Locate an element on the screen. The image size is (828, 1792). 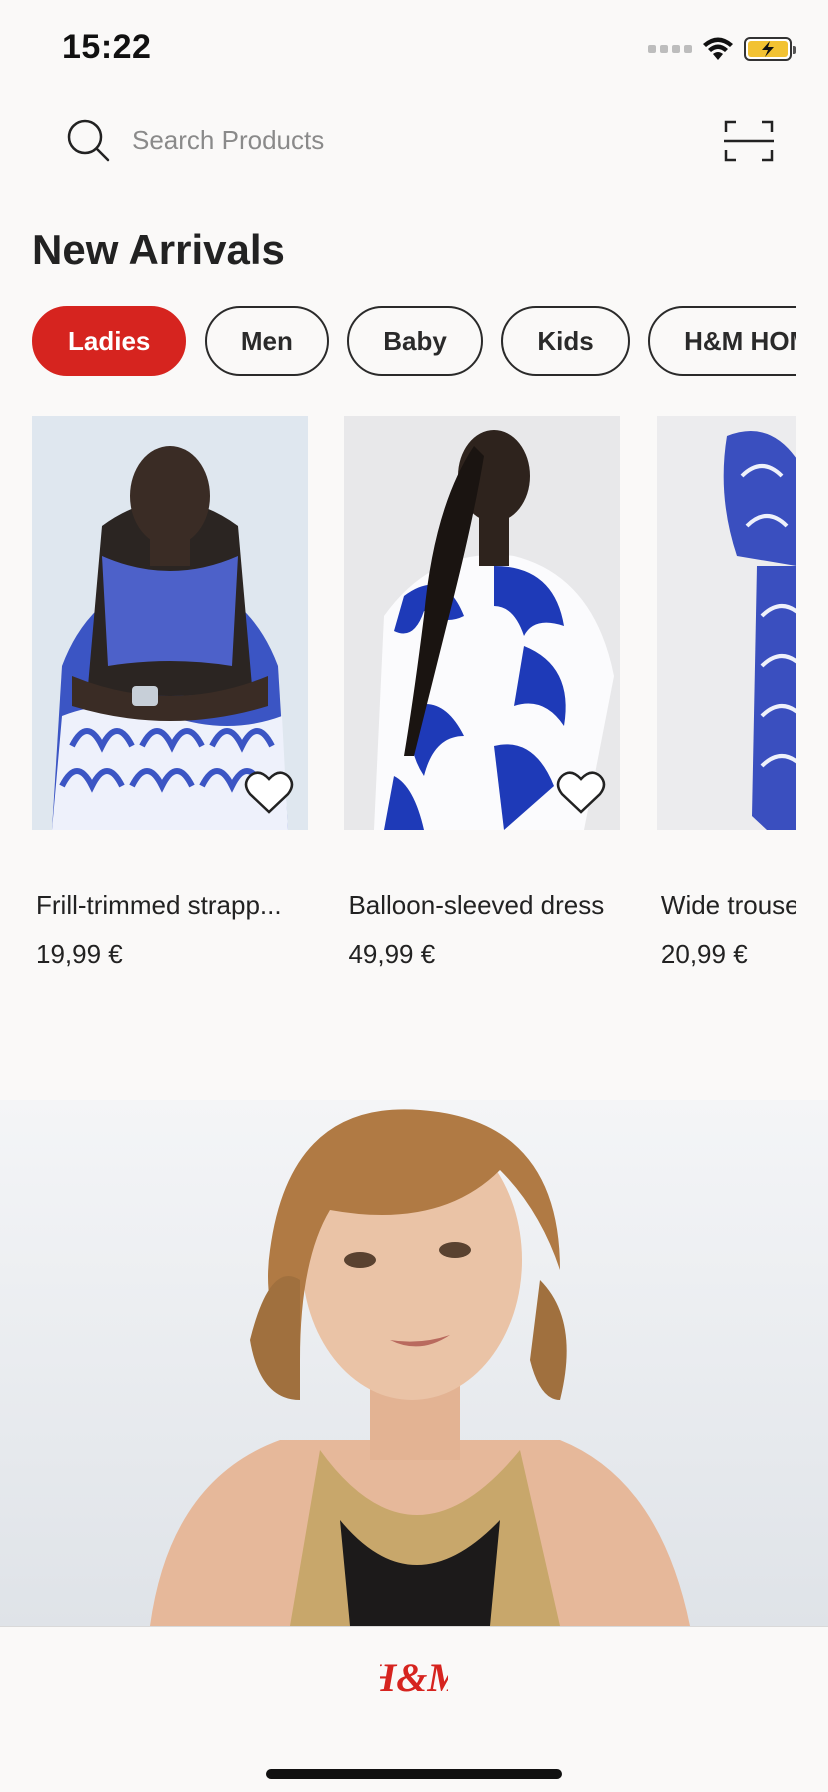
search-input is located at coordinates (352, 140).